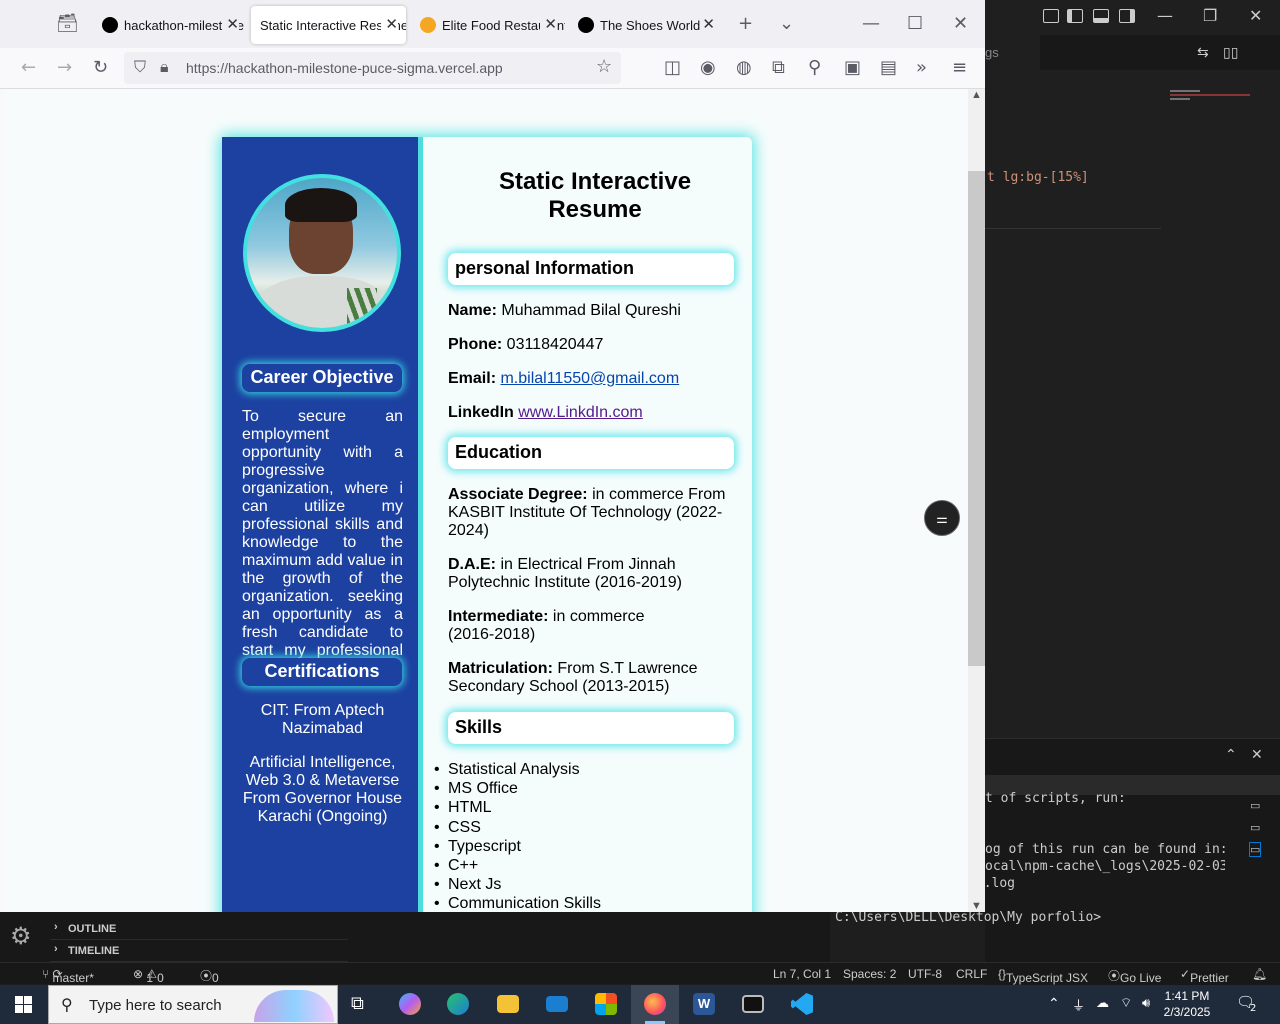 The width and height of the screenshot is (1280, 1024). What do you see at coordinates (1255, 15) in the screenshot?
I see `vscode-close-button: ✕` at bounding box center [1255, 15].